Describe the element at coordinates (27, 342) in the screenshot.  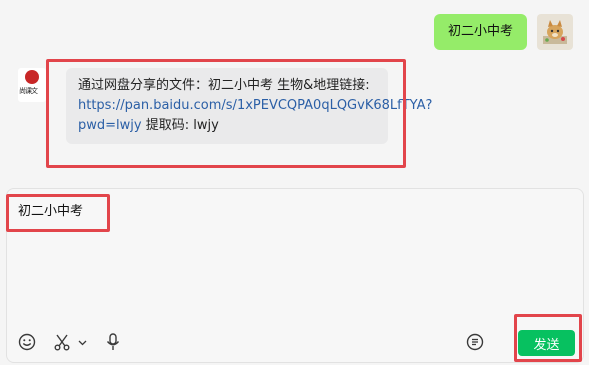
I see `emoji-icon` at that location.